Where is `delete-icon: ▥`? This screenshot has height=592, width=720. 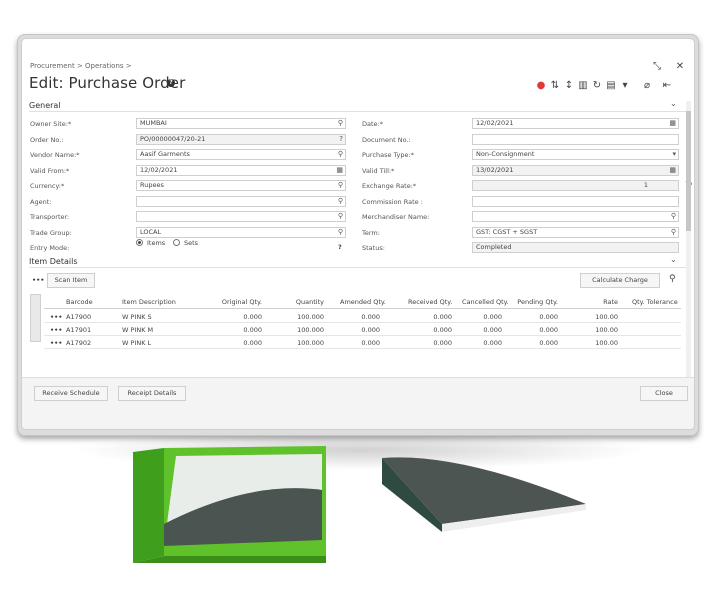 delete-icon: ▥ is located at coordinates (583, 86).